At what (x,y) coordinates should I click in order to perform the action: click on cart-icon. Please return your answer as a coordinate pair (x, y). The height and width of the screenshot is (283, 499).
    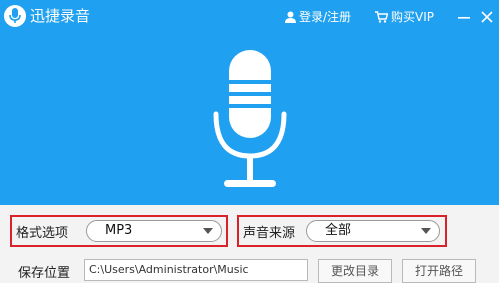
    Looking at the image, I should click on (381, 17).